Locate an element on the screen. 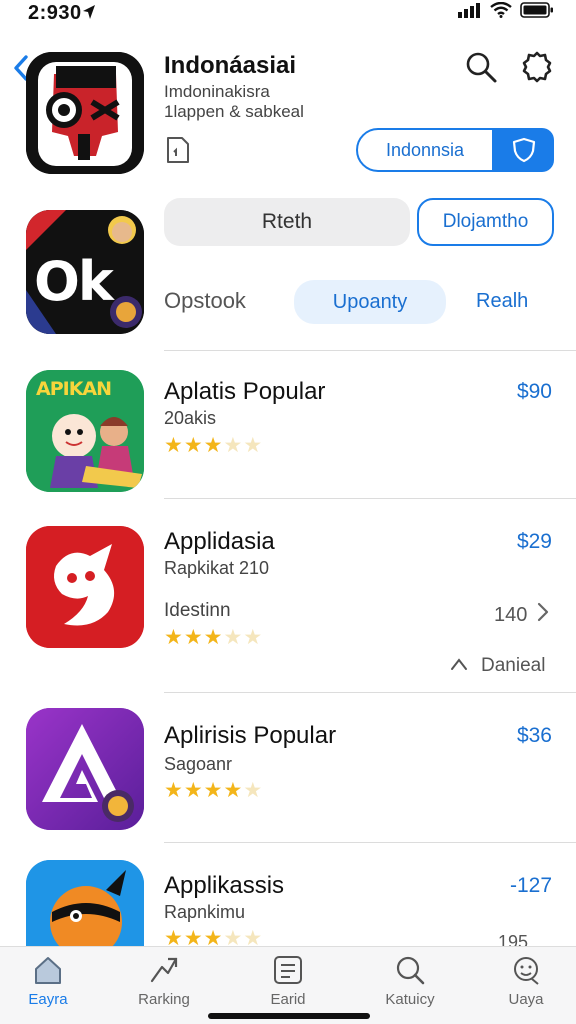 This screenshot has height=1024, width=576. tab-list: Earid is located at coordinates (288, 987).